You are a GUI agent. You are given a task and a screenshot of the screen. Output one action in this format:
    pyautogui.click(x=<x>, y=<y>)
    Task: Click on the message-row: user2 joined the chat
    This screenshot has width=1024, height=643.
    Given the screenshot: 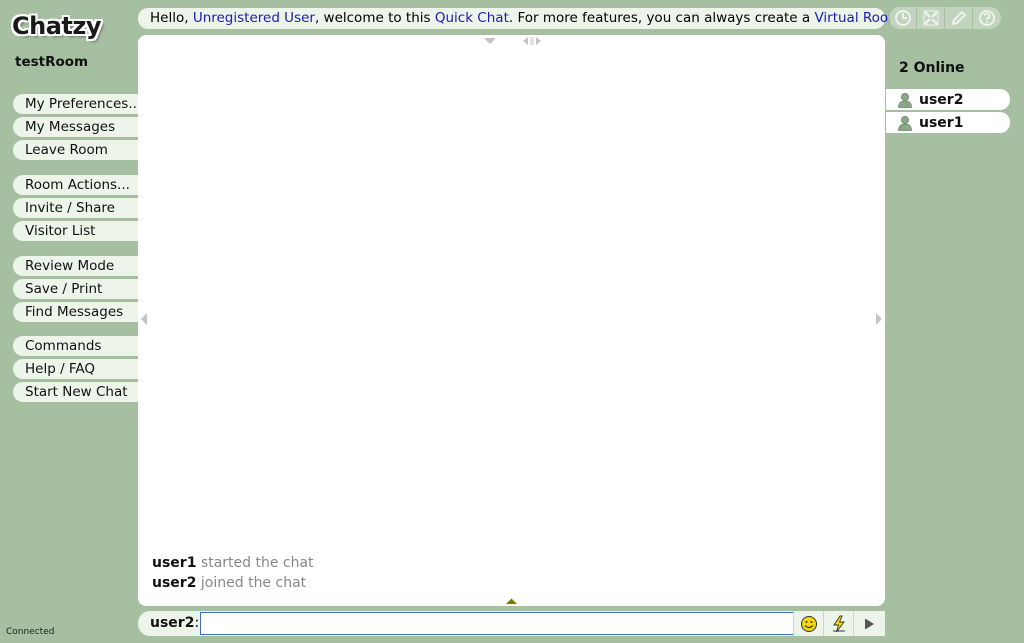 What is the action you would take?
    pyautogui.click(x=233, y=583)
    